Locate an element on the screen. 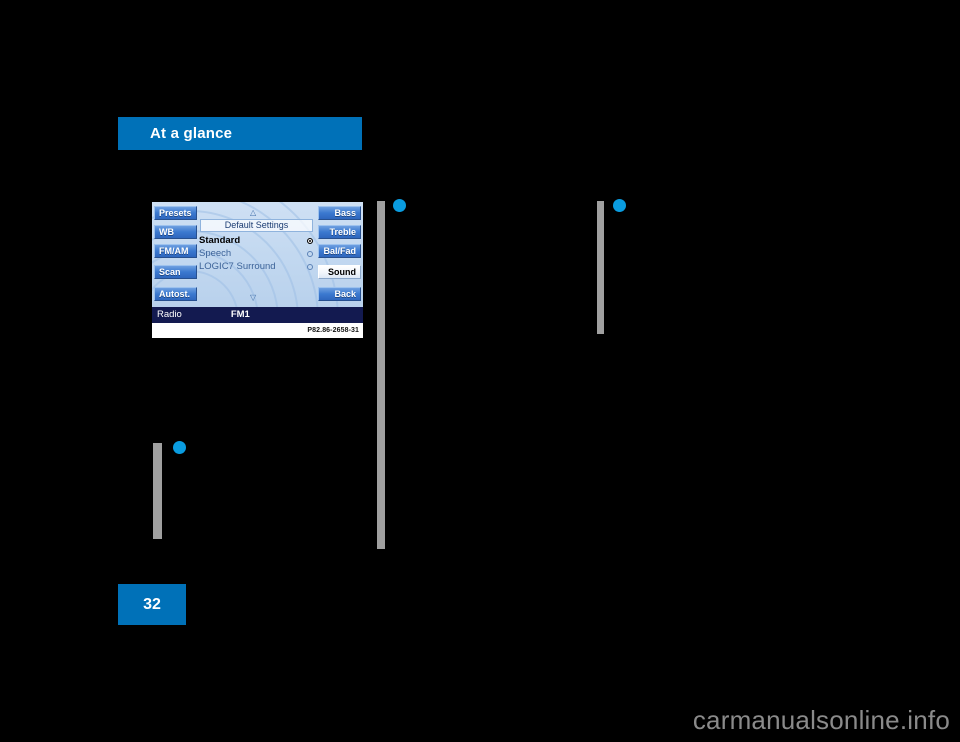 Image resolution: width=960 pixels, height=742 pixels. column-rule-middle is located at coordinates (381, 375).